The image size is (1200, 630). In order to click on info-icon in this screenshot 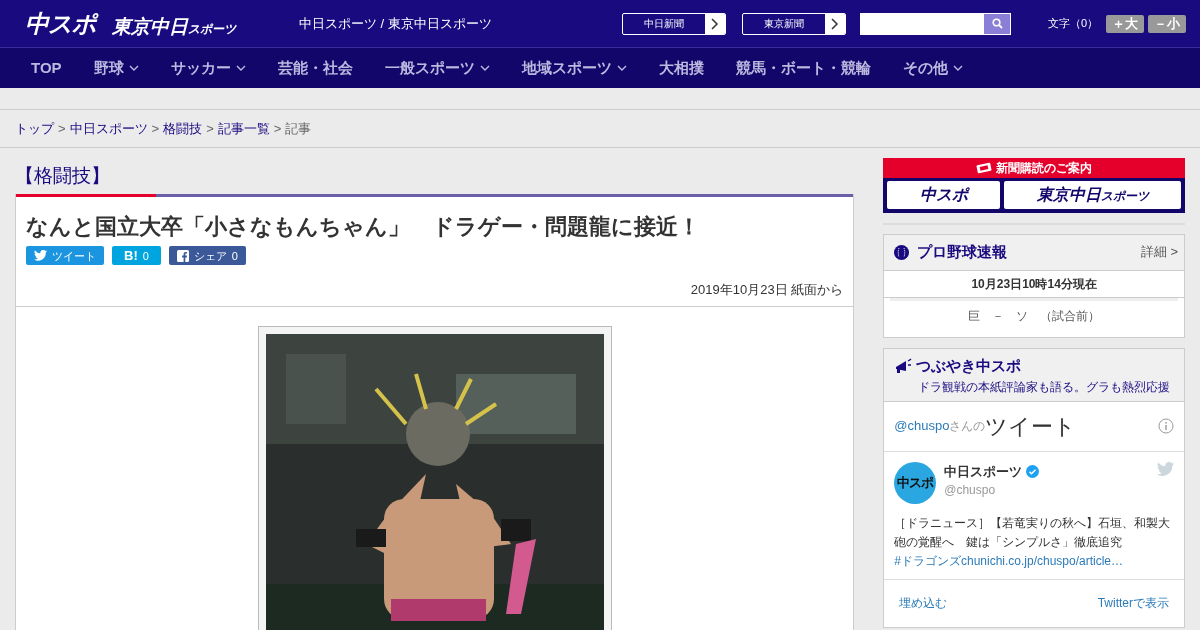, I will do `click(1166, 426)`.